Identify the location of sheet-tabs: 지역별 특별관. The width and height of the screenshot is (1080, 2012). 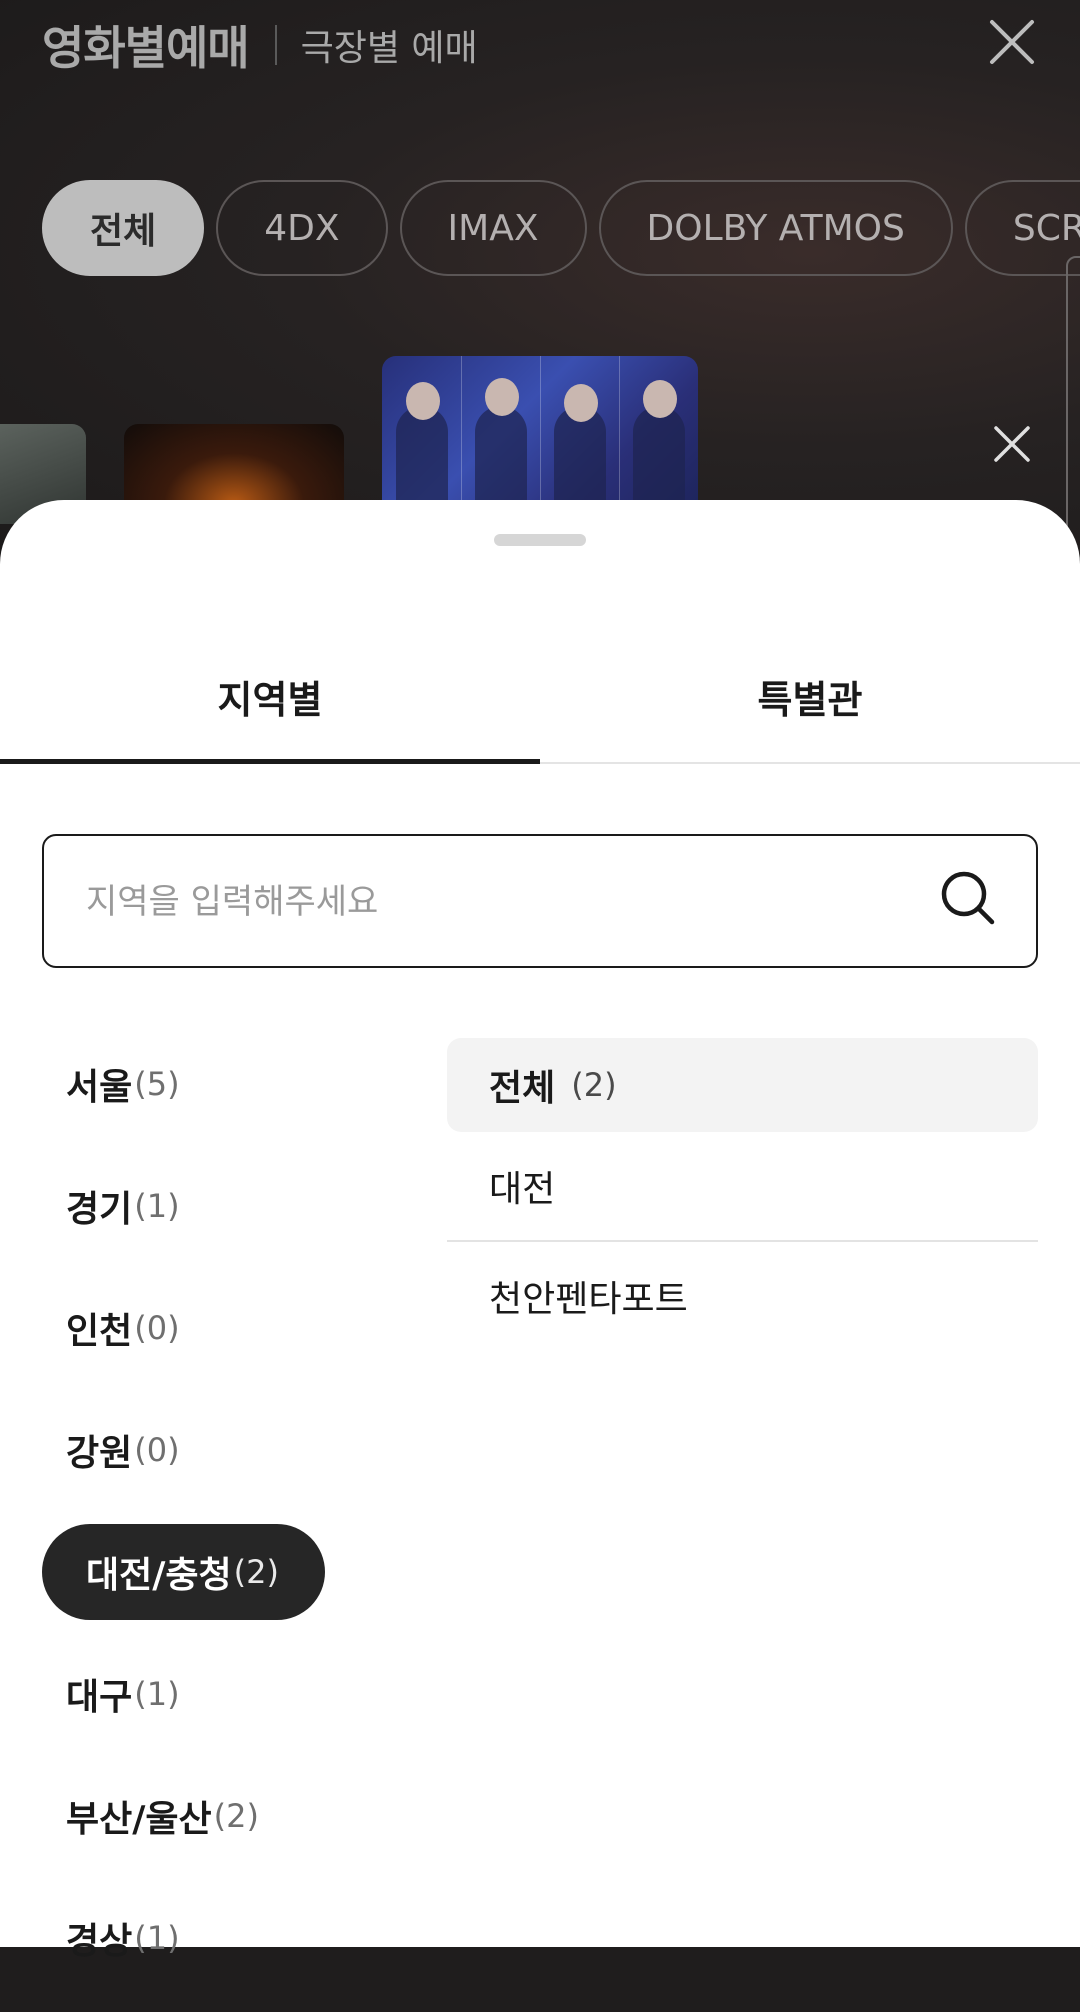
(540, 697).